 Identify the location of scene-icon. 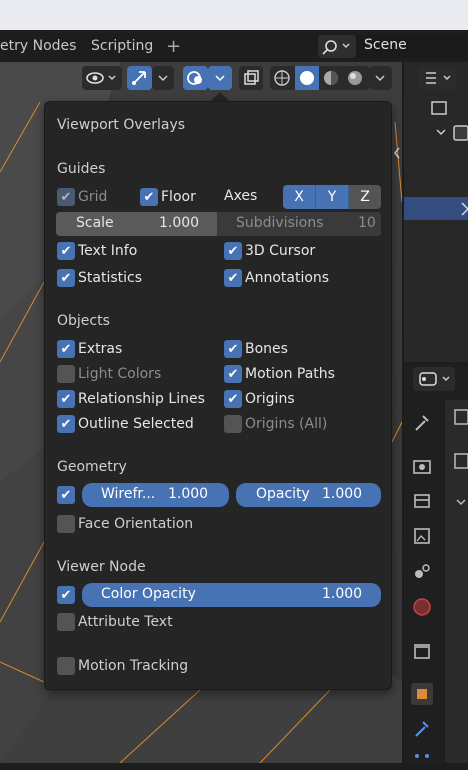
(336, 47).